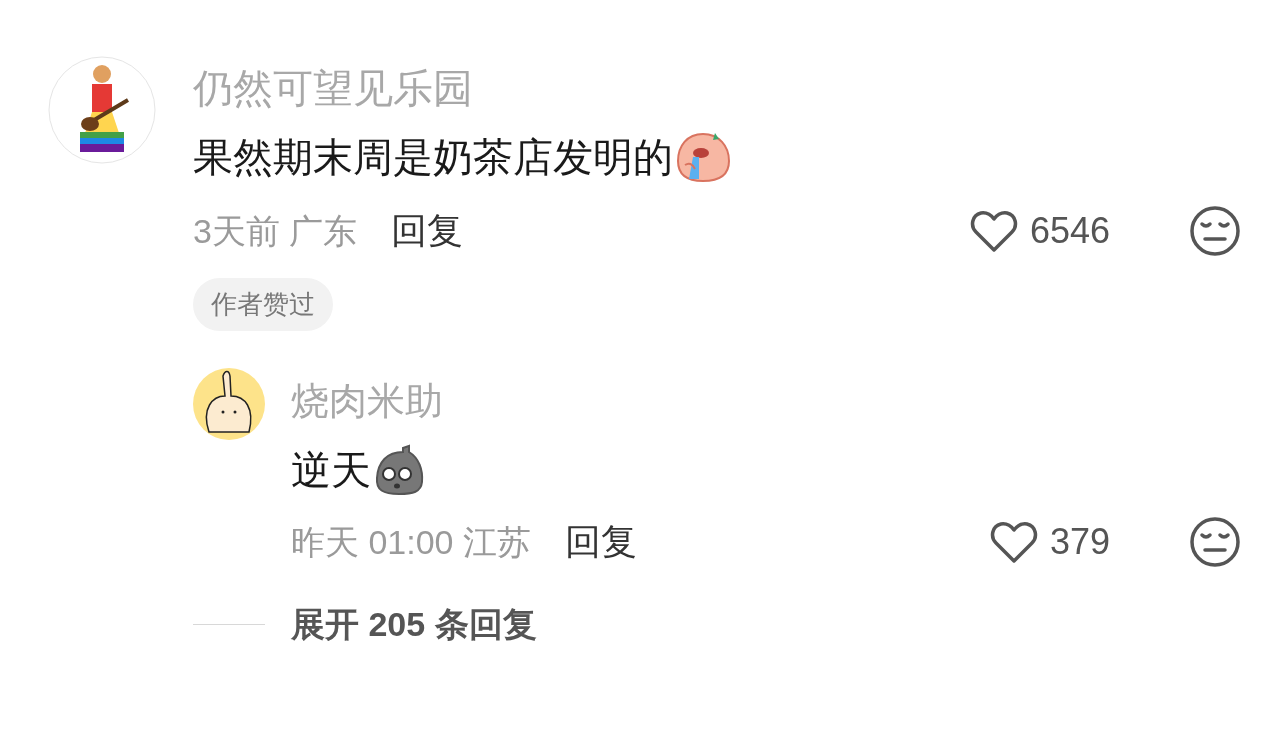  I want to click on like-count: 6546, so click(1069, 231).